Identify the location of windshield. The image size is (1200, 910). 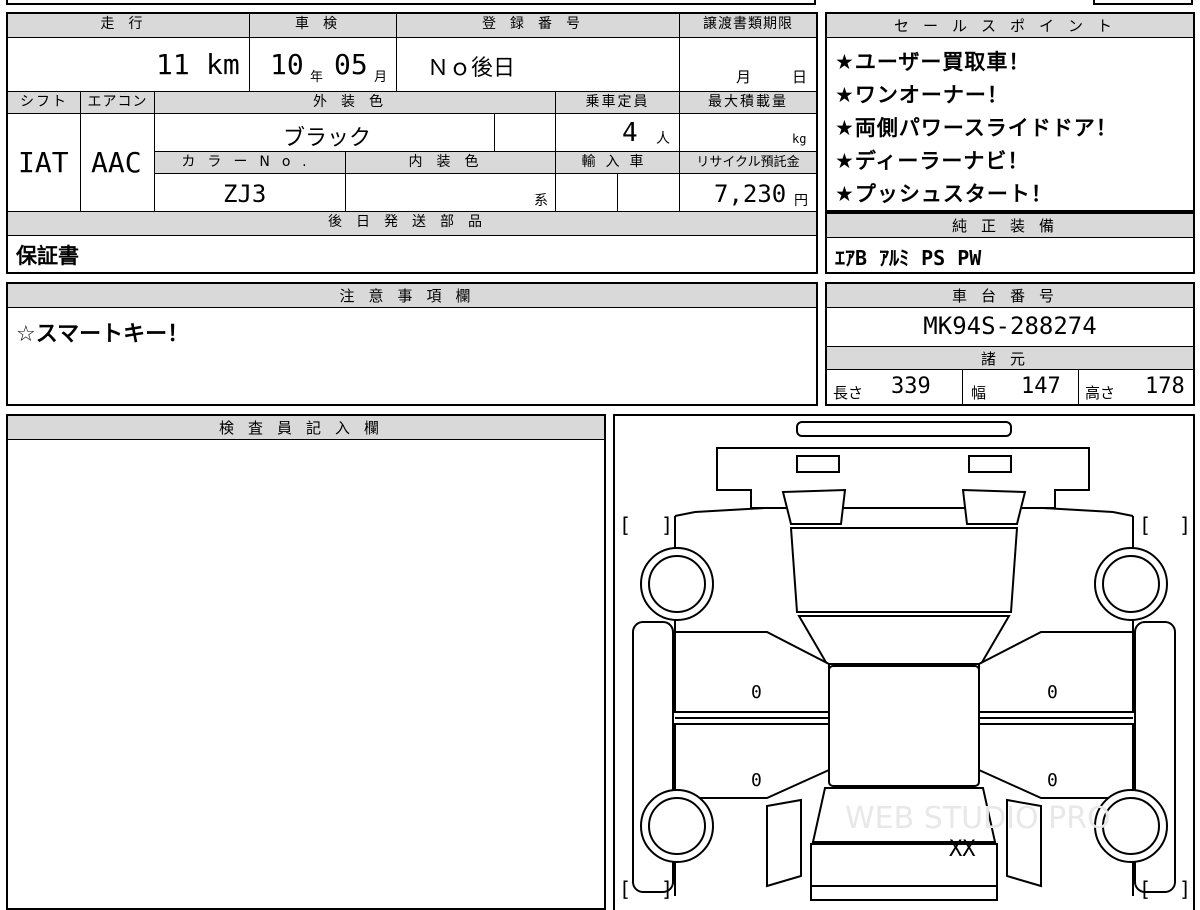
(904, 640).